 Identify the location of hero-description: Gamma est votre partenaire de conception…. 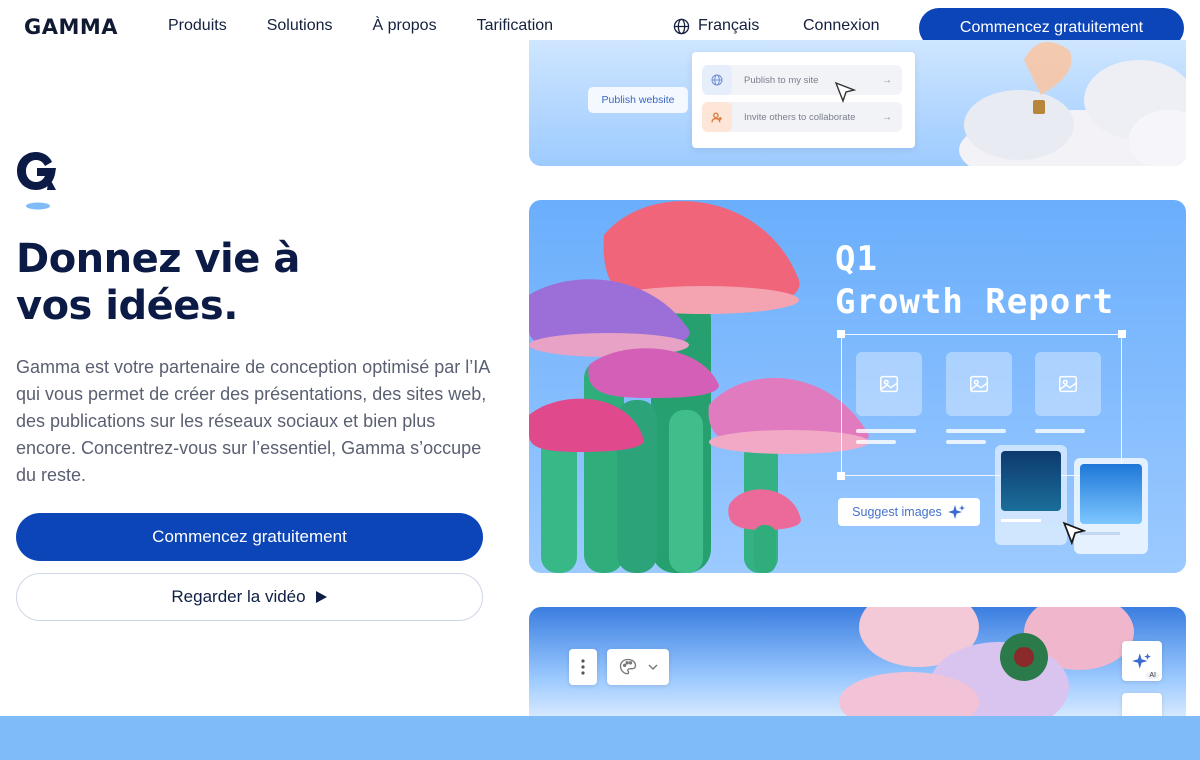
(253, 421).